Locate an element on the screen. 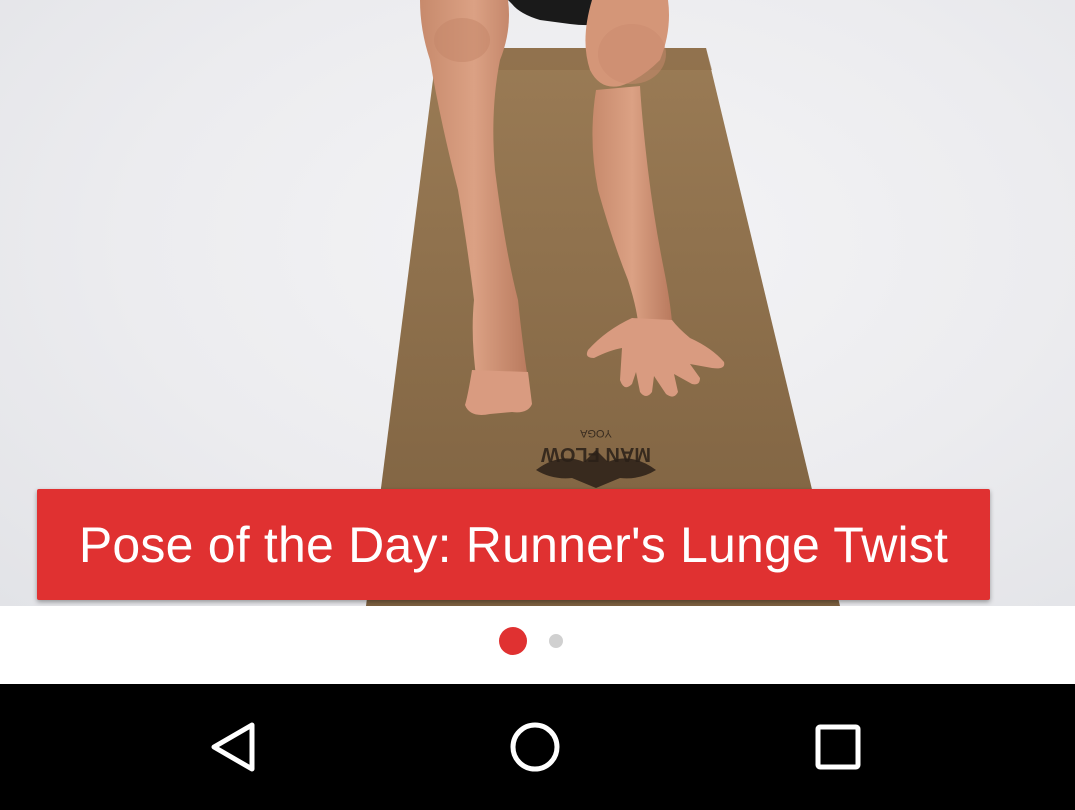 This screenshot has height=810, width=1075. pose-of-the-day-title: Pose of the Day: Runner's Lunge Twist is located at coordinates (513, 544).